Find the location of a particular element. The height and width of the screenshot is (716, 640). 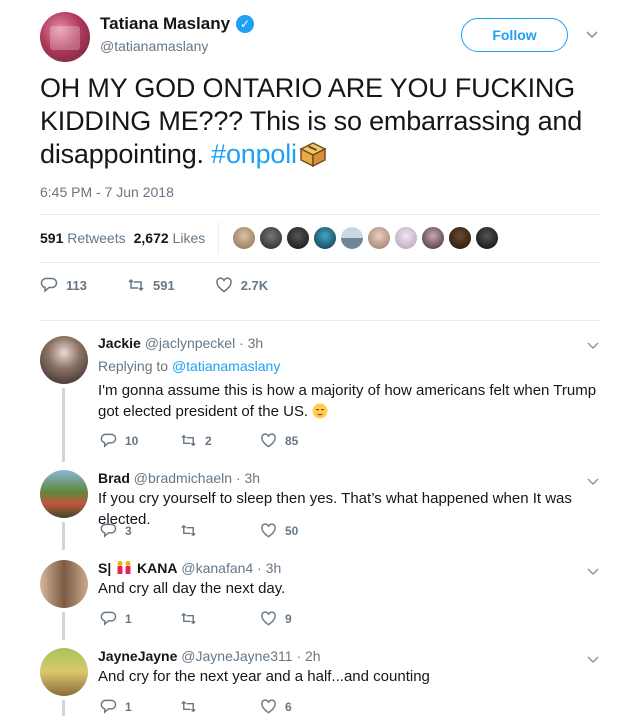

like-count: 85 is located at coordinates (292, 440).